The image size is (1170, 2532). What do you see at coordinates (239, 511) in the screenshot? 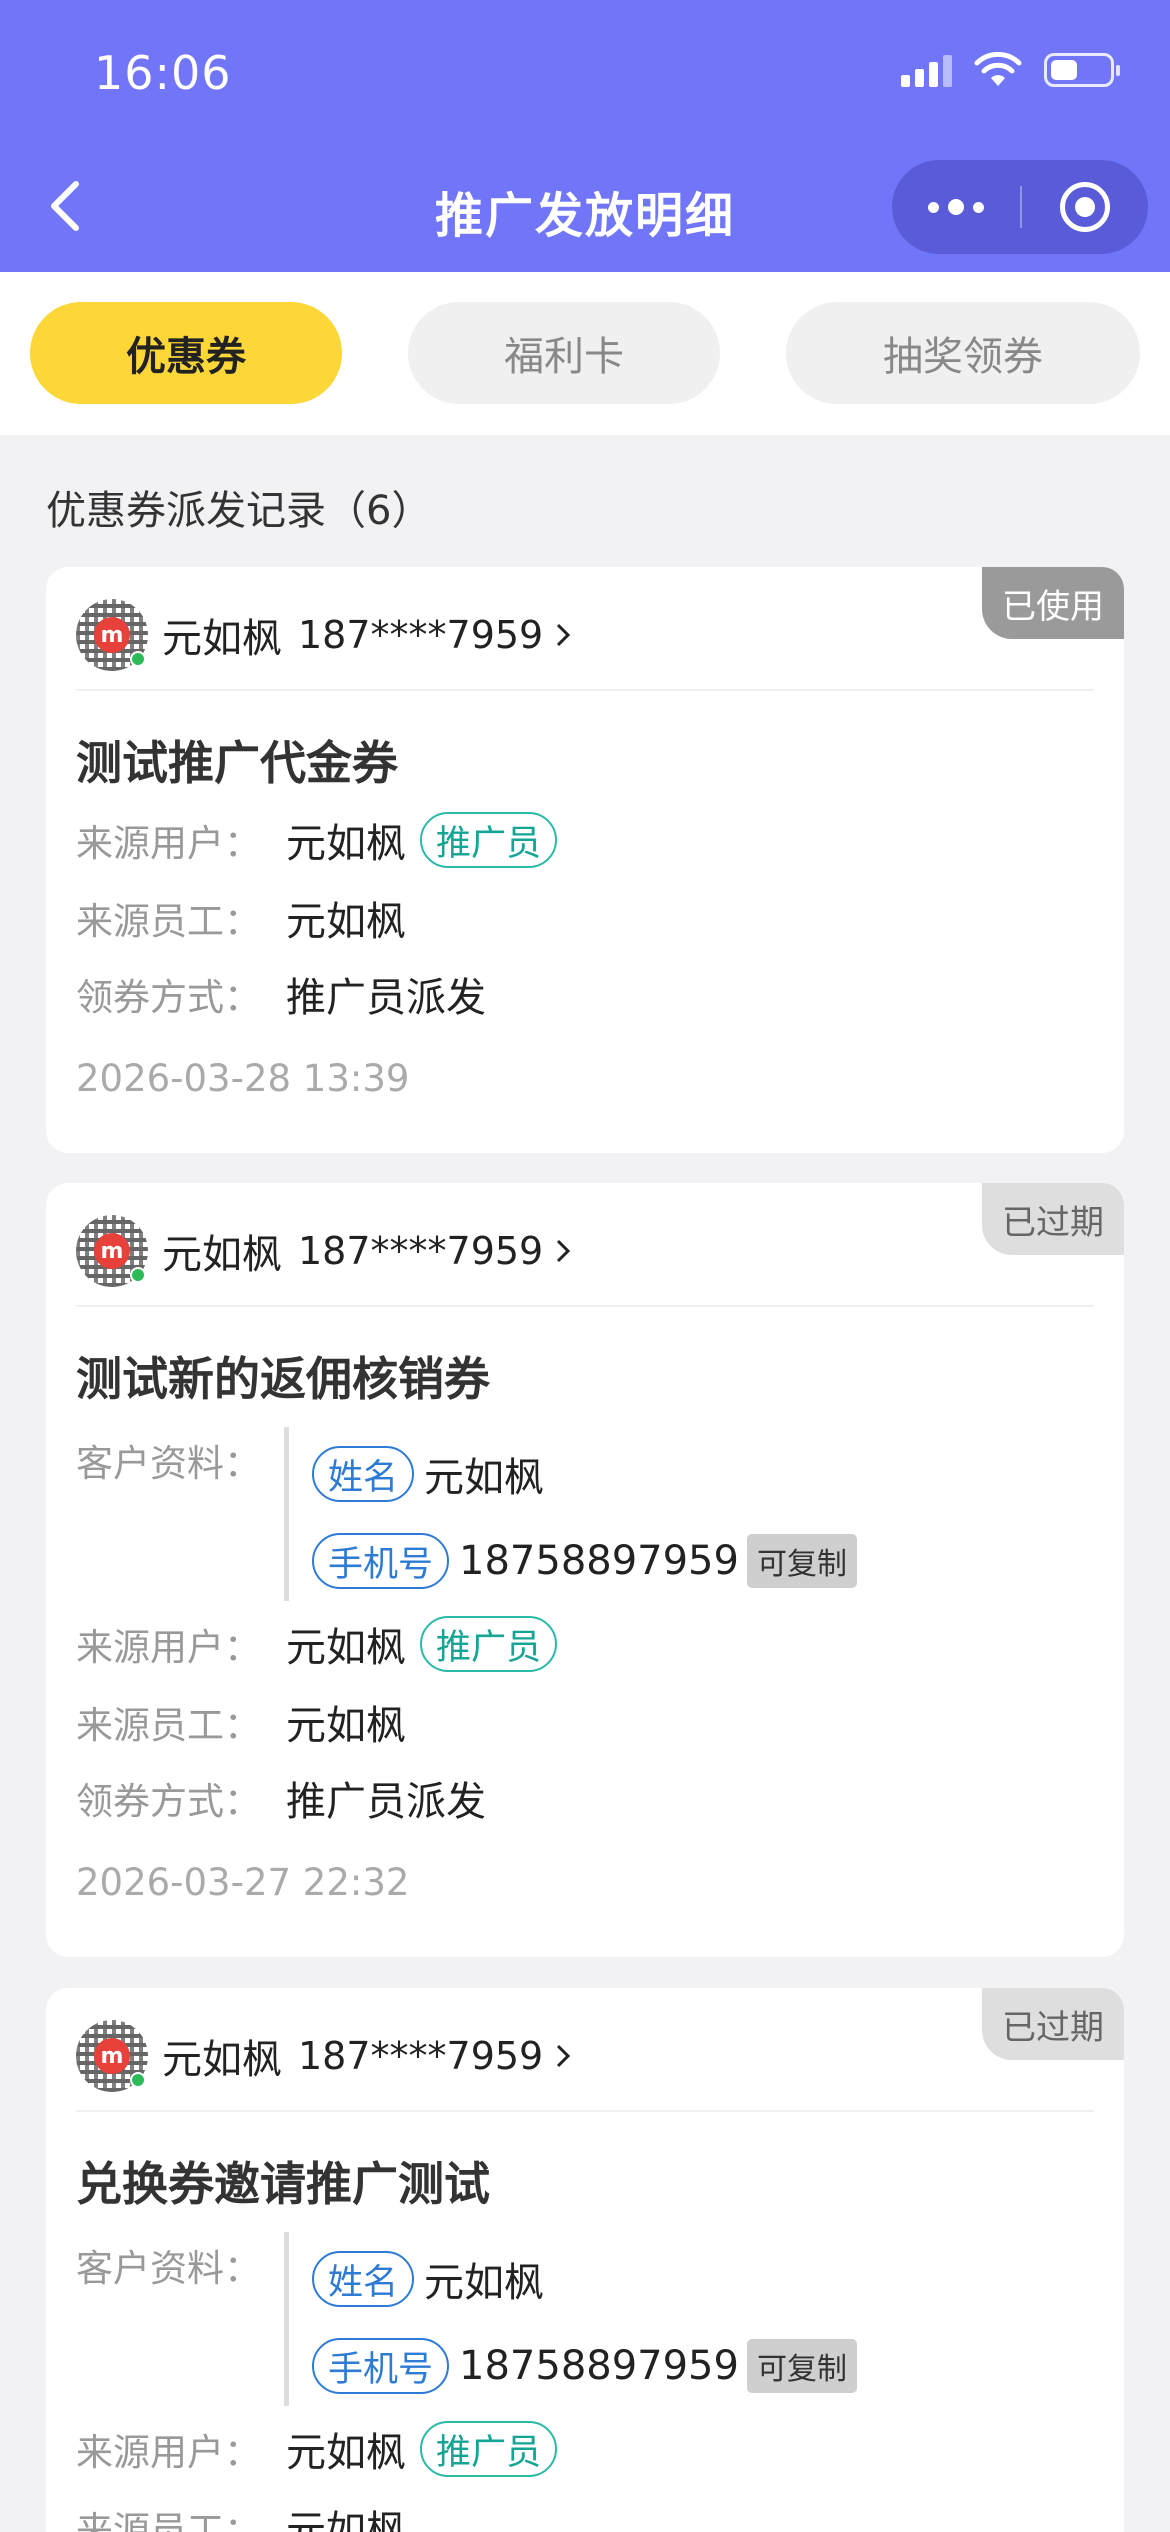
I see `section-title: 优惠券派发记录（6）` at bounding box center [239, 511].